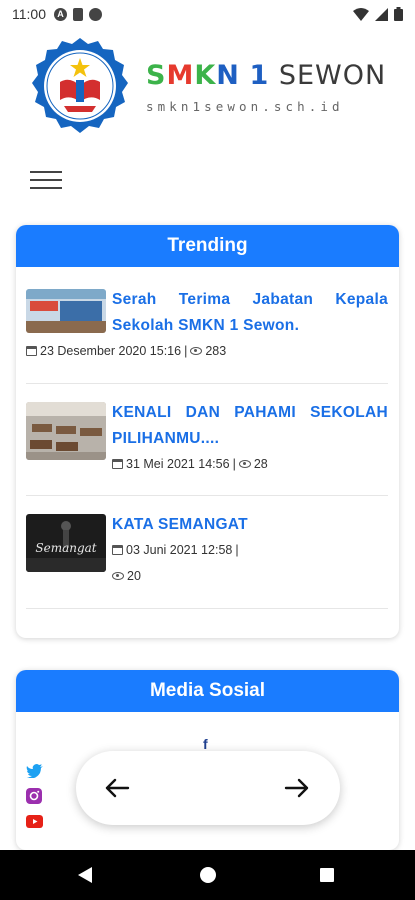  Describe the element at coordinates (361, 14) in the screenshot. I see `wifi-icon` at that location.